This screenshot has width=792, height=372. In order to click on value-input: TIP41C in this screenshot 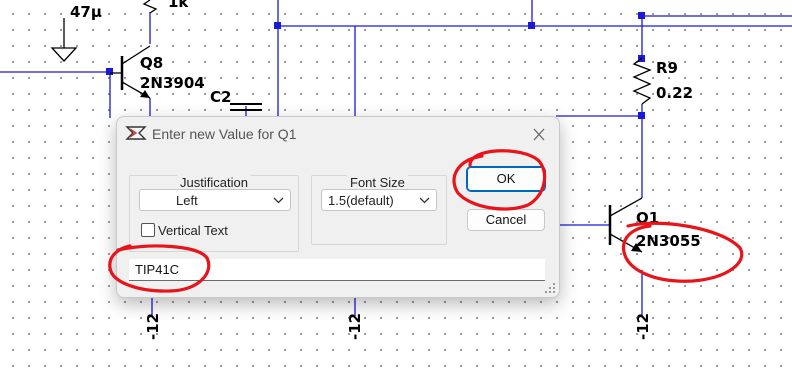, I will do `click(337, 270)`.